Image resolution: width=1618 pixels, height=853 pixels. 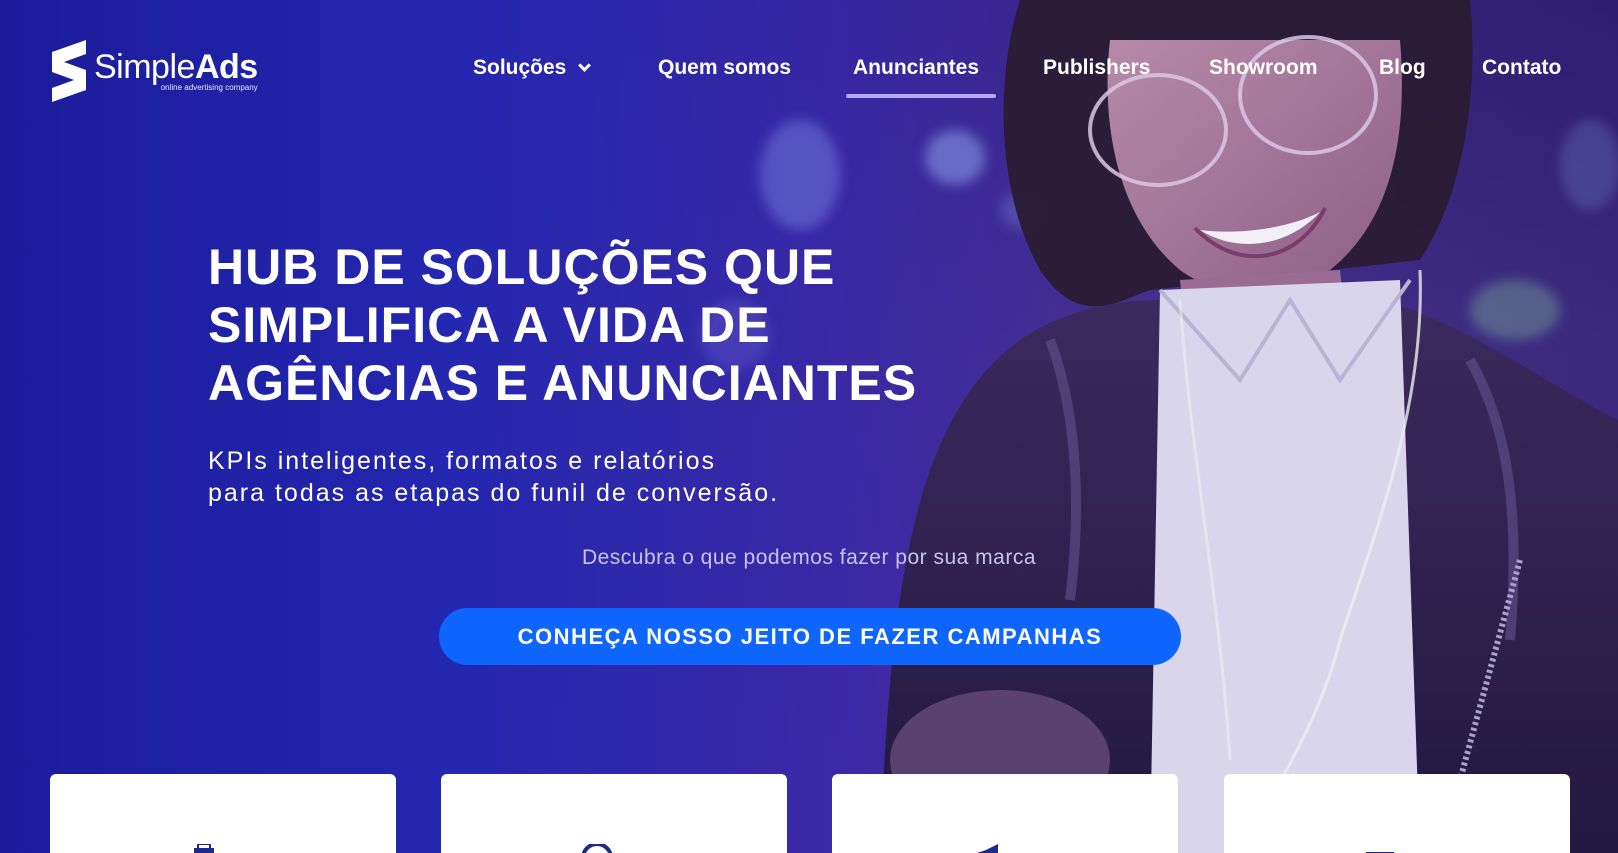 What do you see at coordinates (724, 68) in the screenshot?
I see `nav-item-quem-somos: Quem somos` at bounding box center [724, 68].